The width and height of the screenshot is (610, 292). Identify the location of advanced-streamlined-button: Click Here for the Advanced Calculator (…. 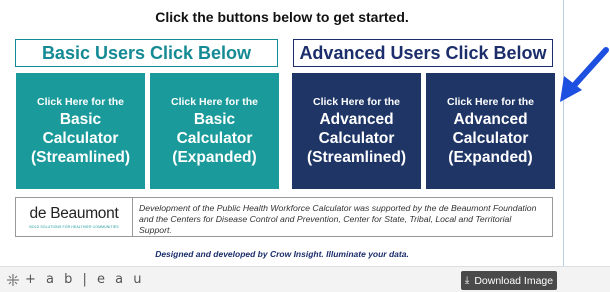
(356, 131).